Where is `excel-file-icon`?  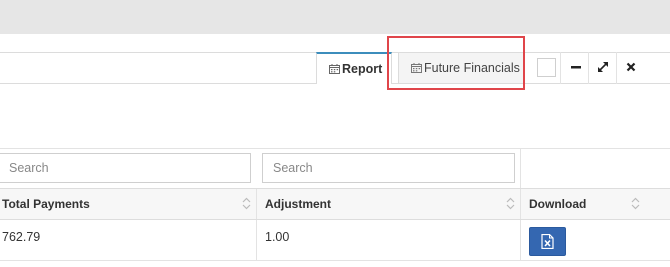 excel-file-icon is located at coordinates (547, 241).